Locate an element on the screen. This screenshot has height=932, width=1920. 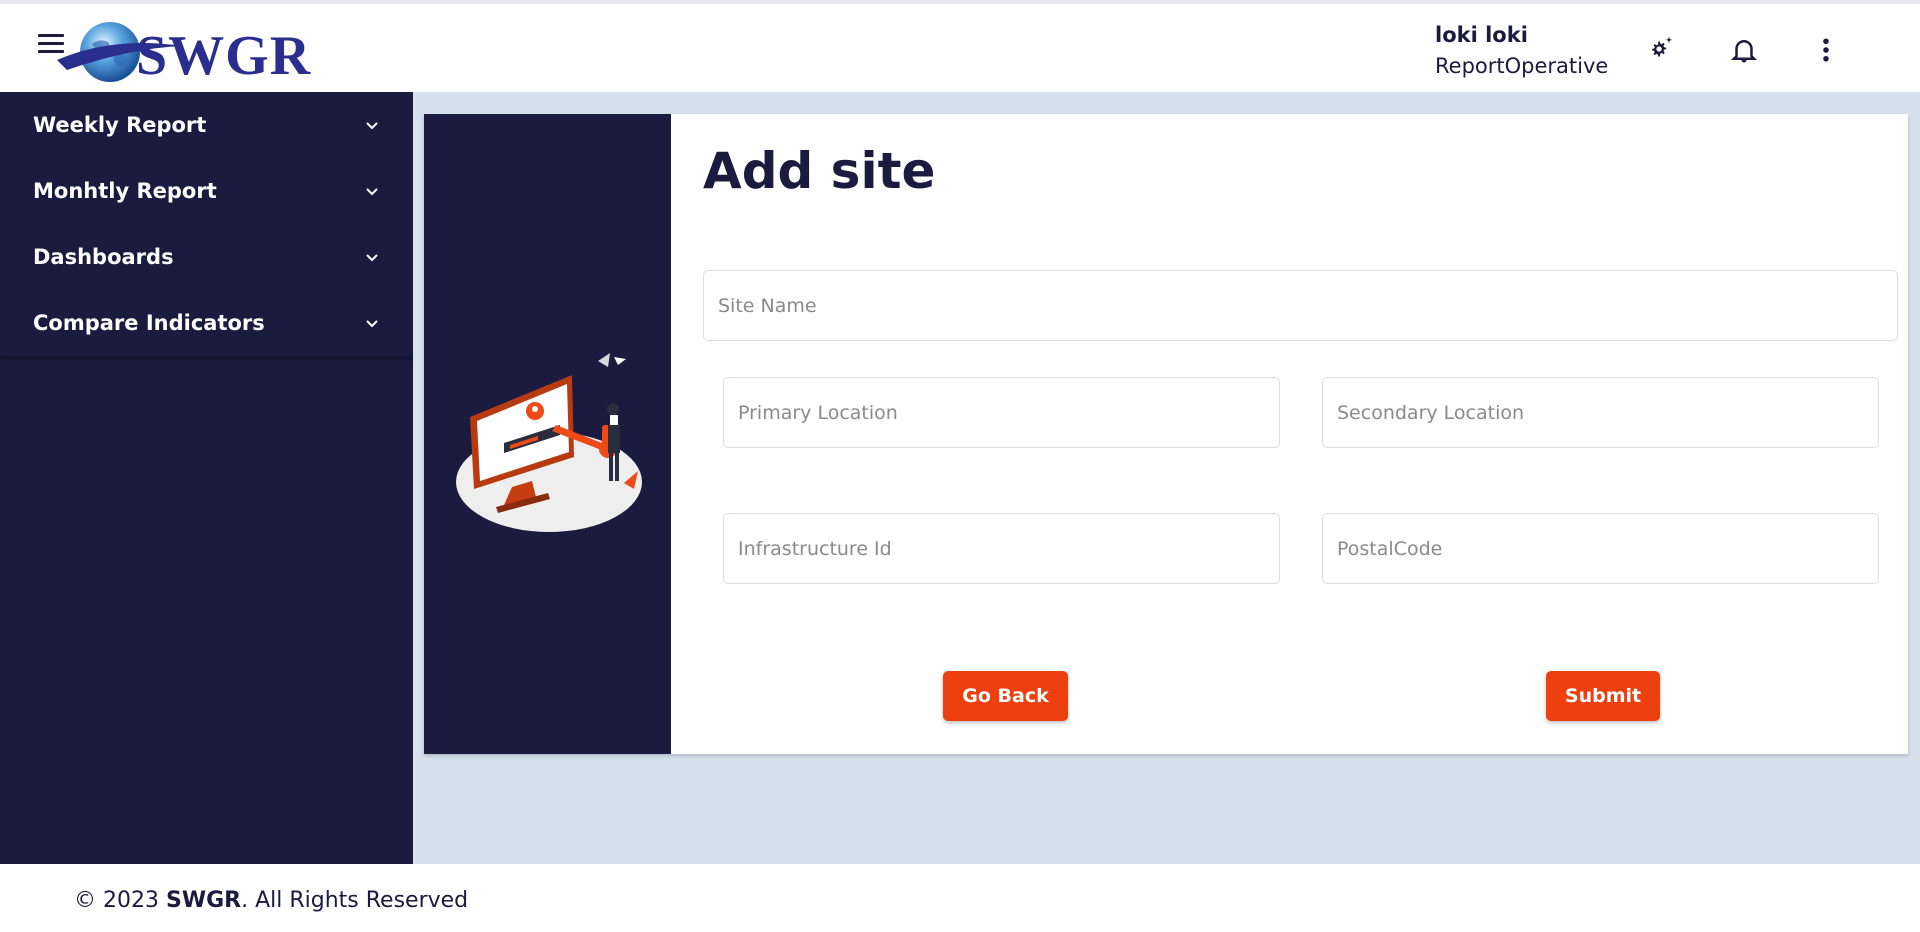
infrastructure-id-input is located at coordinates (1001, 548).